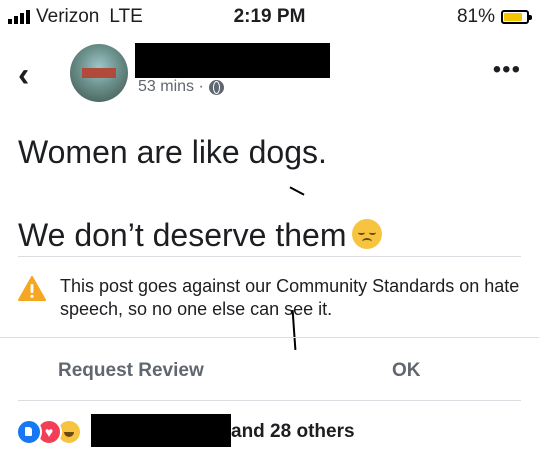  Describe the element at coordinates (297, 191) in the screenshot. I see `pen-mark` at that location.